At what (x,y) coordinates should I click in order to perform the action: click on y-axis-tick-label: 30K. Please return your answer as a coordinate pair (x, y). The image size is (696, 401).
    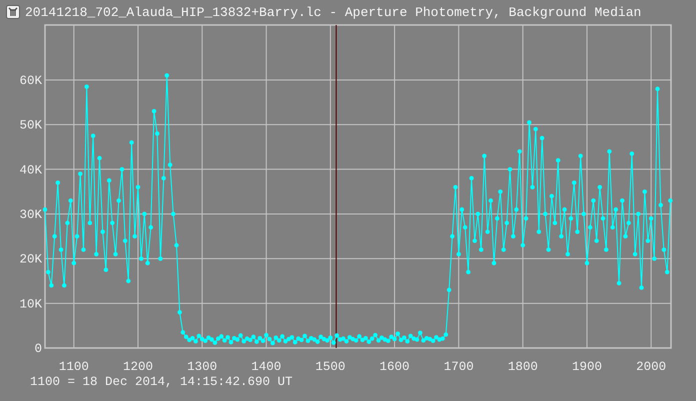
    Looking at the image, I should click on (30, 215).